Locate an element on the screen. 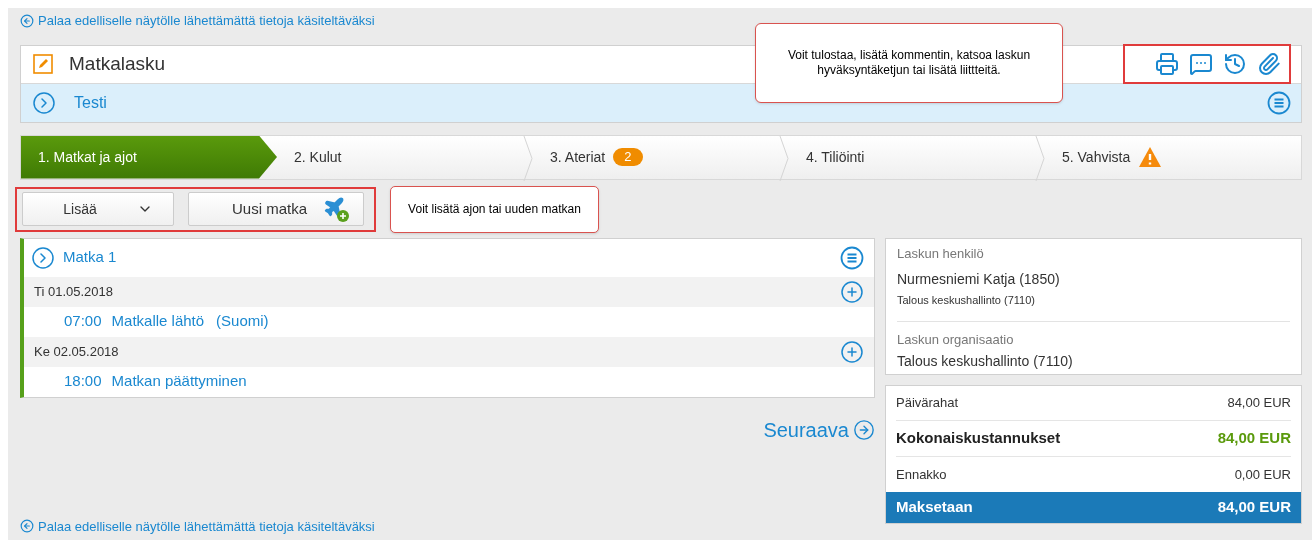 The height and width of the screenshot is (540, 1312). trip-title: Matka 1 is located at coordinates (90, 257).